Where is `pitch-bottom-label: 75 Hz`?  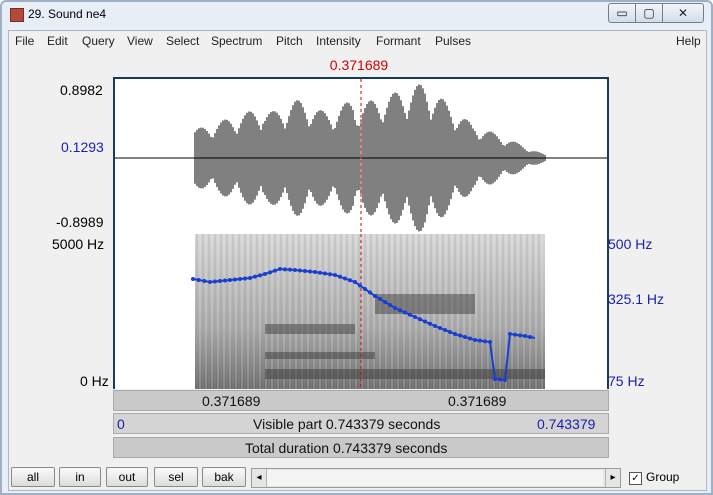 pitch-bottom-label: 75 Hz is located at coordinates (626, 381).